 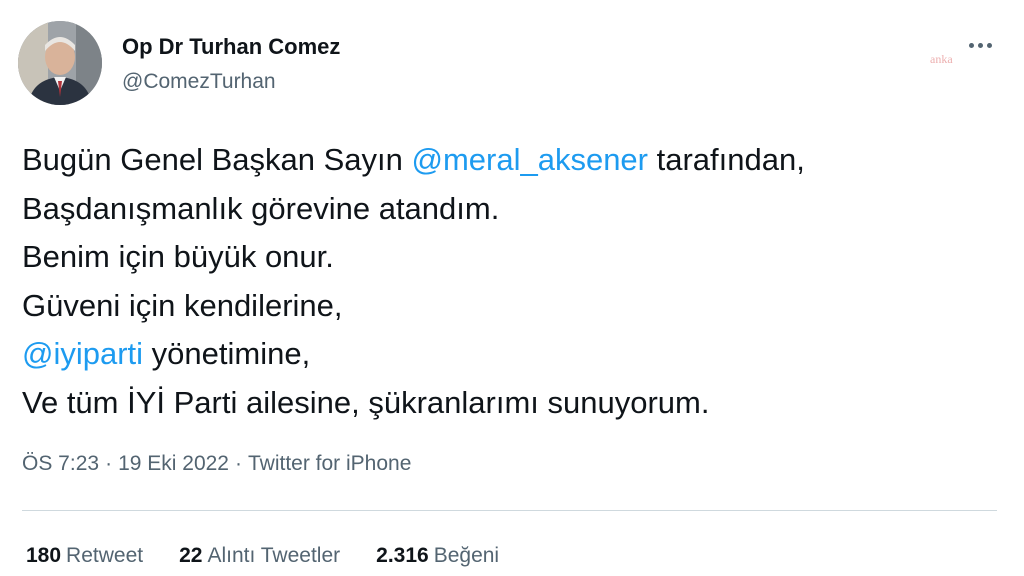 I want to click on tweet-line: Benim için büyük onur., so click(x=178, y=256).